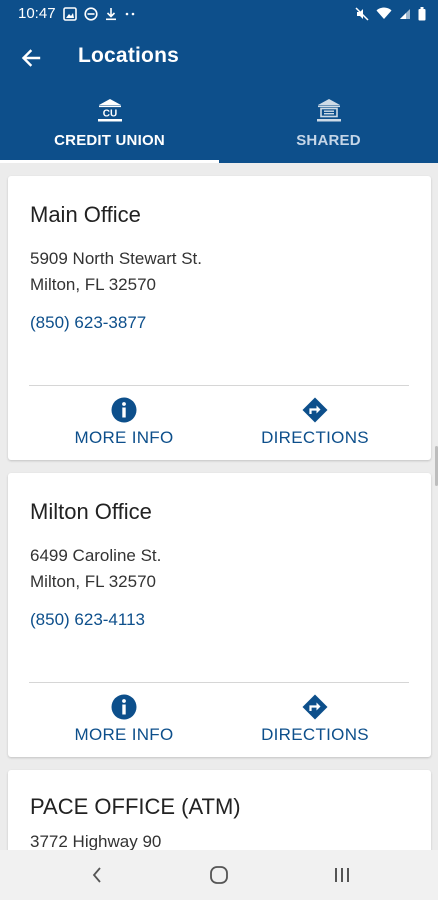  Describe the element at coordinates (219, 13) in the screenshot. I see `status-bar: 10:47` at that location.